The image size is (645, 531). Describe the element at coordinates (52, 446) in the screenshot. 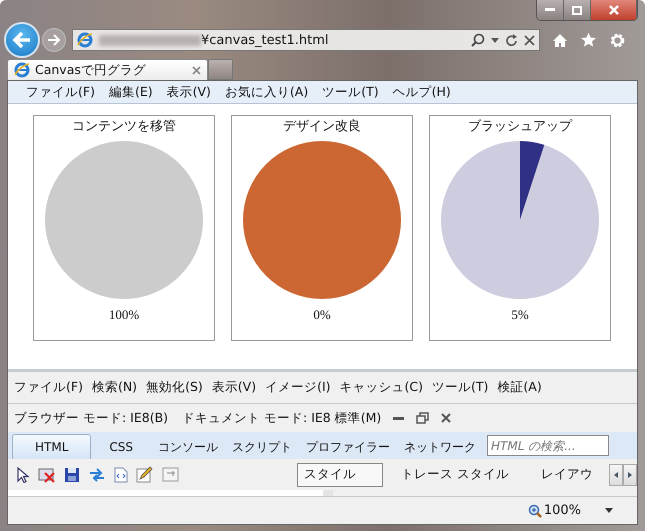

I see `devtools-tab: HTML` at that location.